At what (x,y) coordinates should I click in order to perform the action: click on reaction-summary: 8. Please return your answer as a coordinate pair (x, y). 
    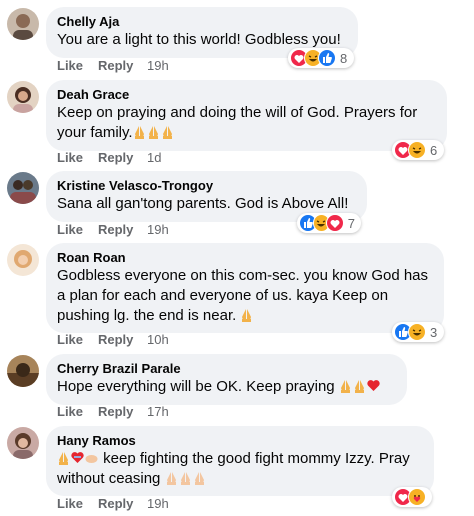
    Looking at the image, I should click on (321, 58).